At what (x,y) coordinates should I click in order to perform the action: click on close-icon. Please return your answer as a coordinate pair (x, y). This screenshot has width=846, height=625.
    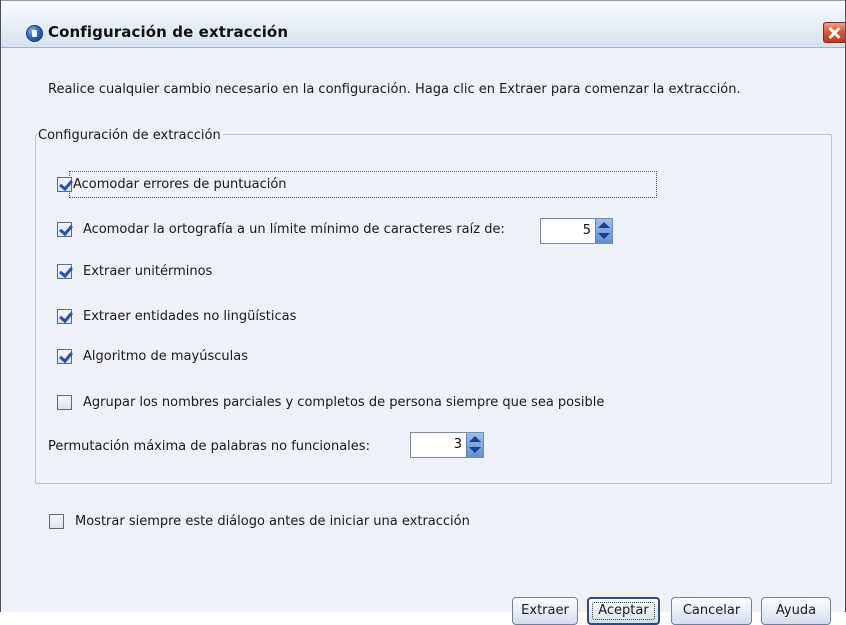
    Looking at the image, I should click on (834, 32).